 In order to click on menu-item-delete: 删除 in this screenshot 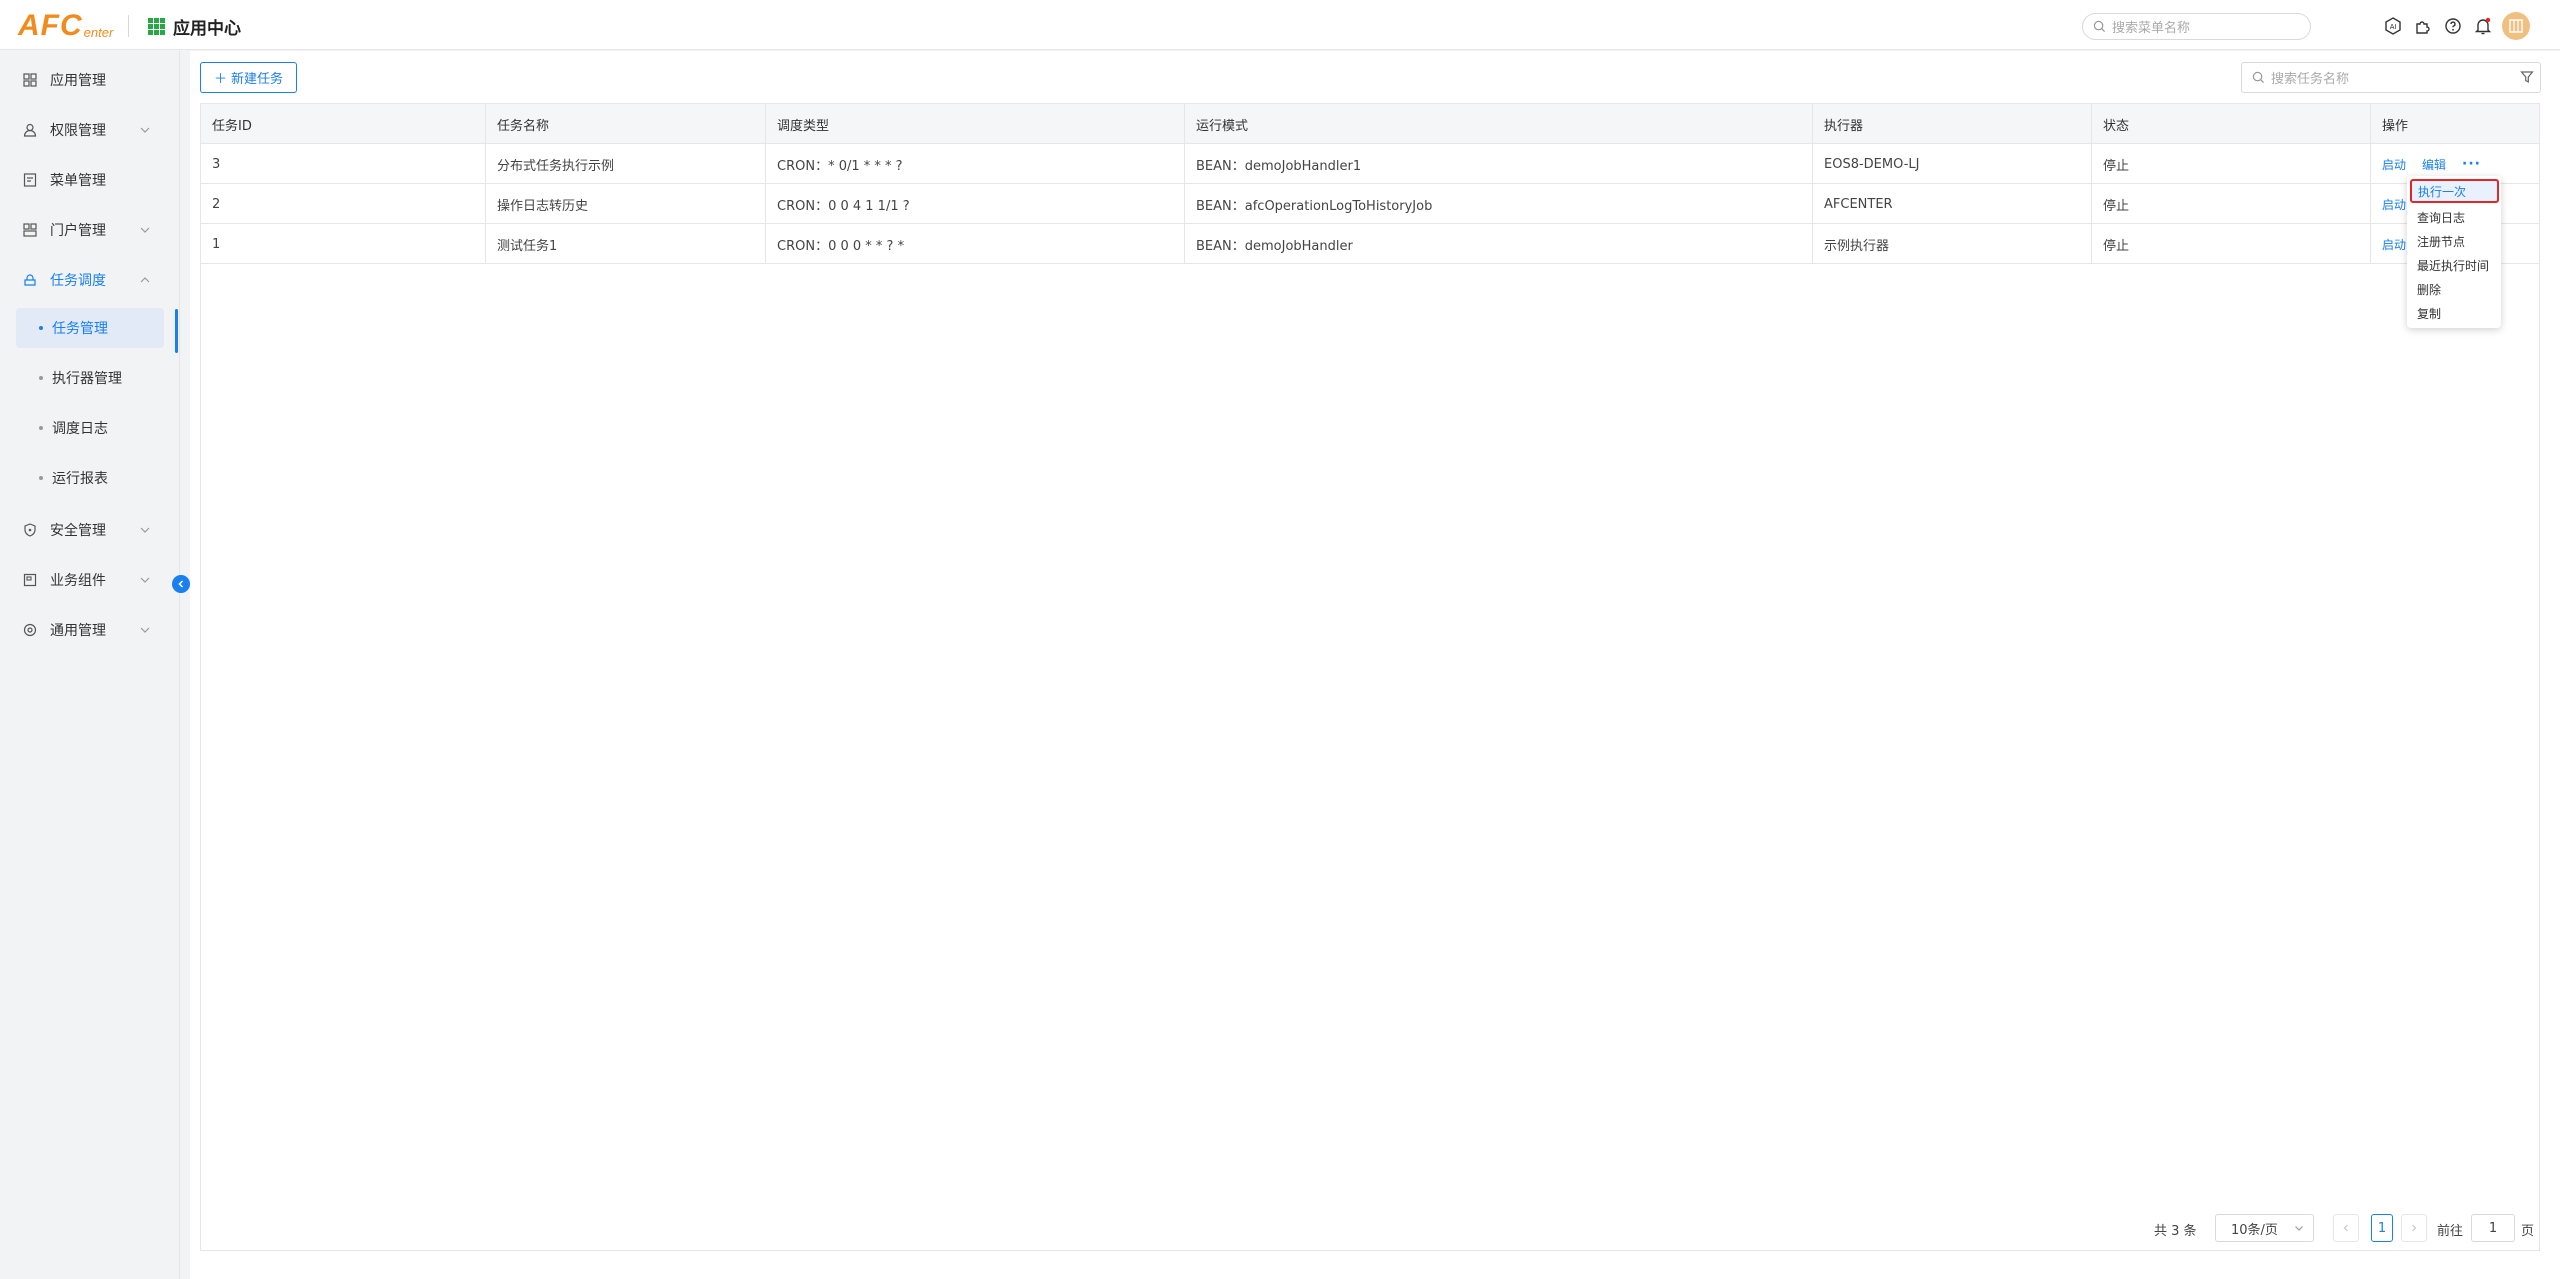, I will do `click(2429, 289)`.